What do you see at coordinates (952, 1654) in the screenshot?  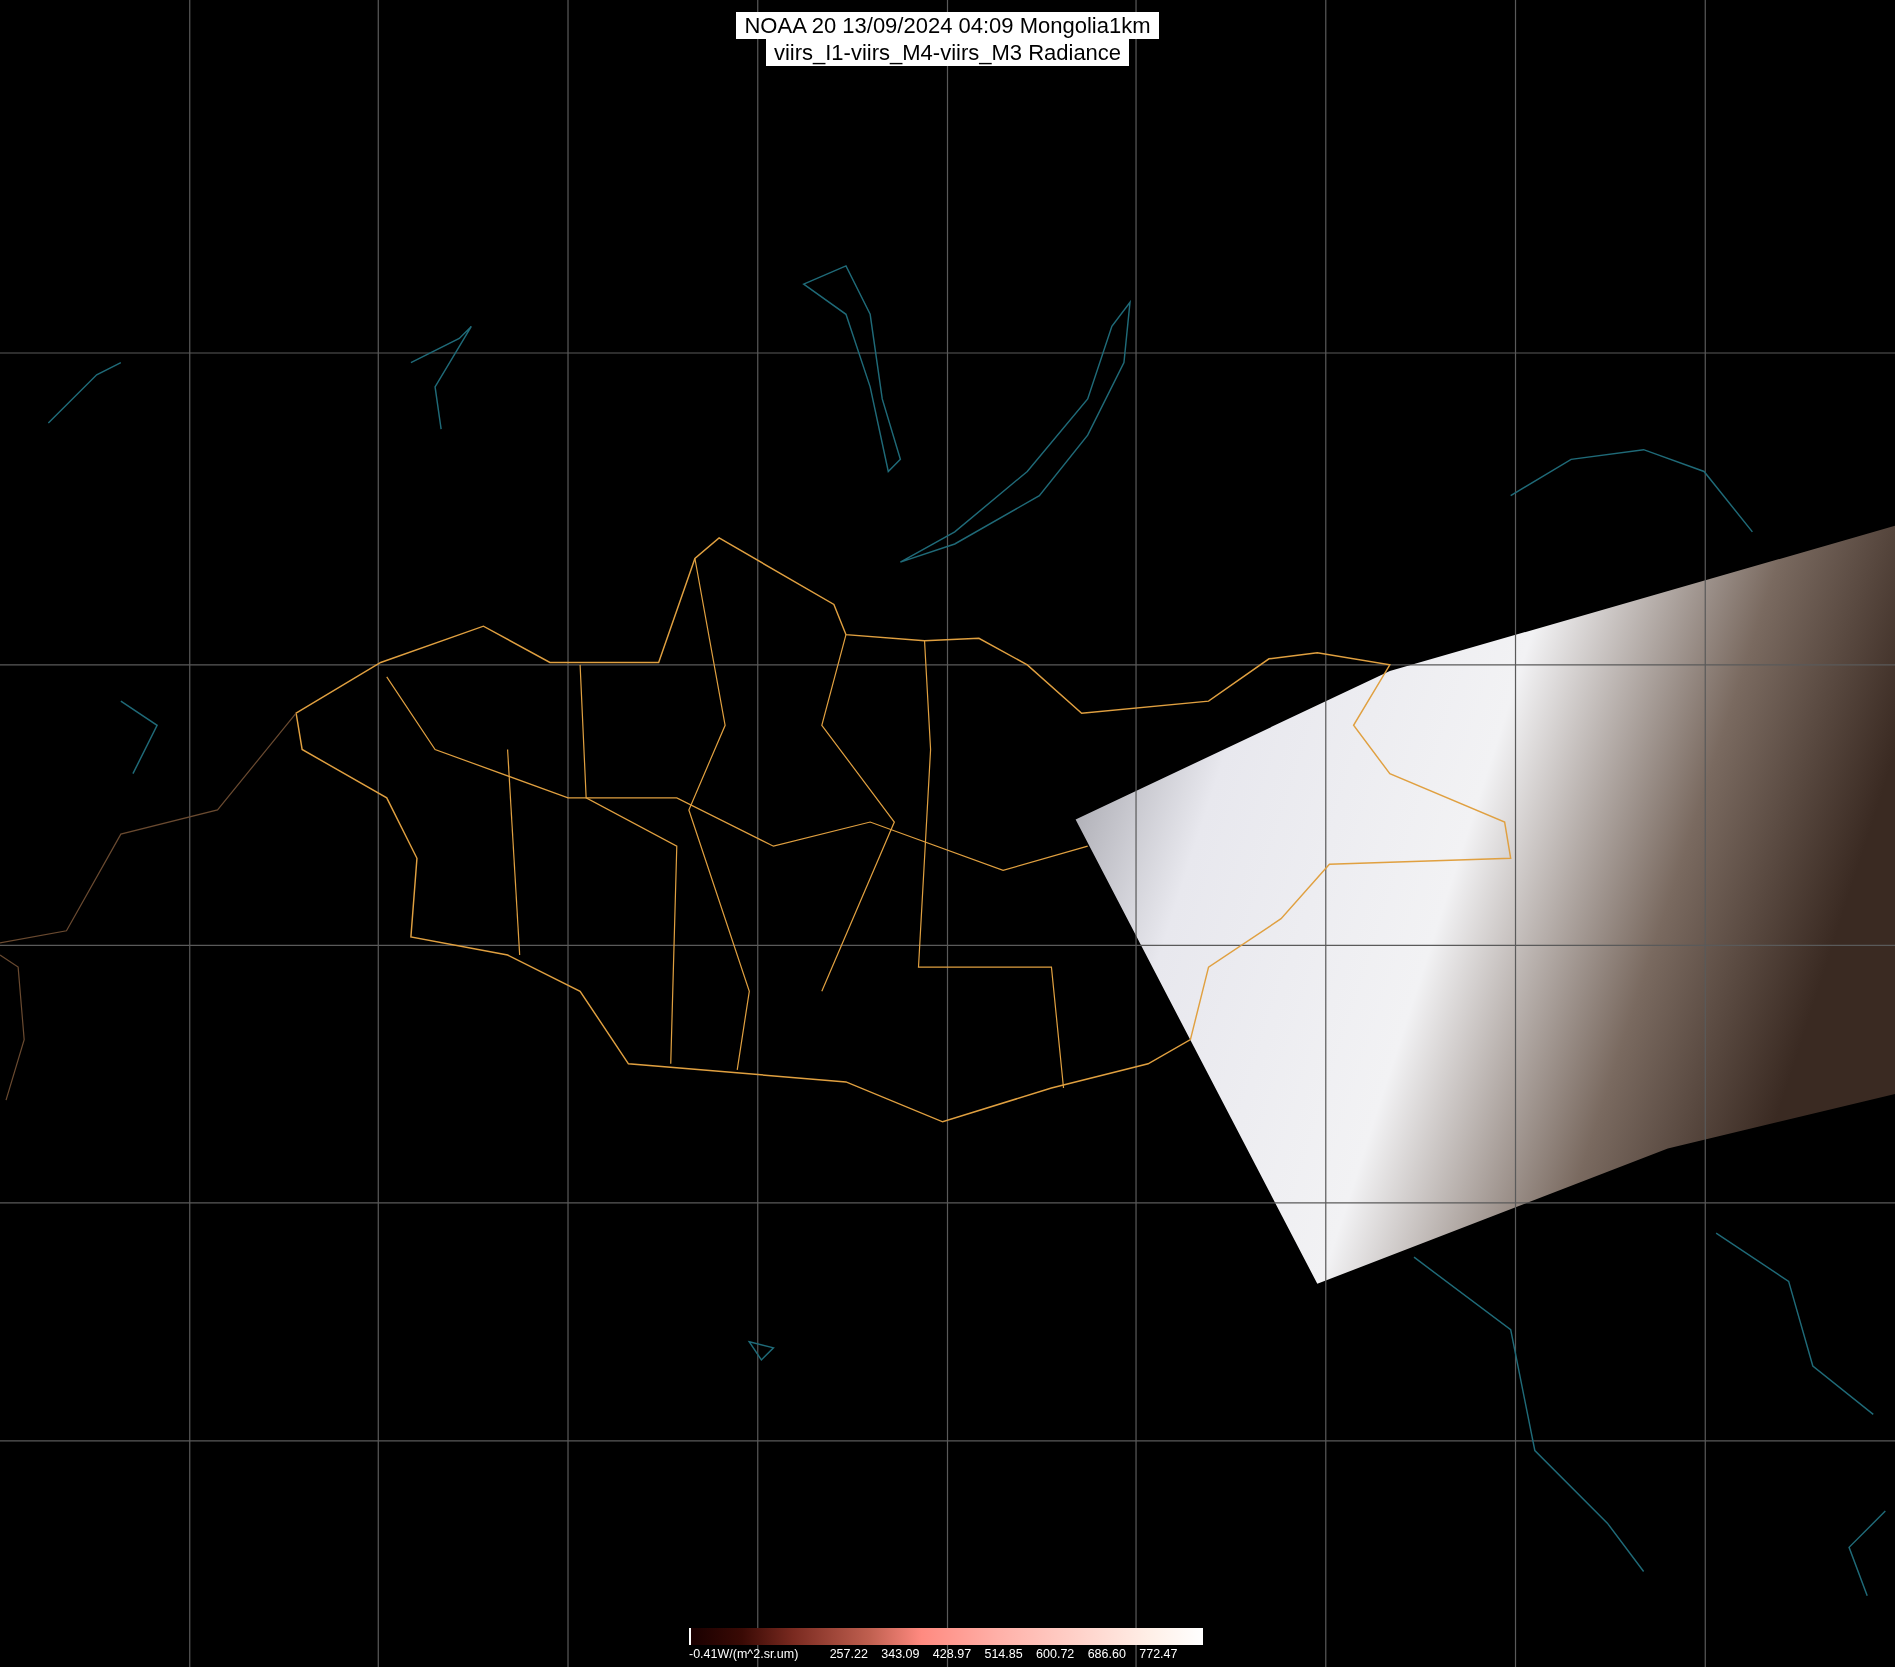 I see `scale-label: 428.97` at bounding box center [952, 1654].